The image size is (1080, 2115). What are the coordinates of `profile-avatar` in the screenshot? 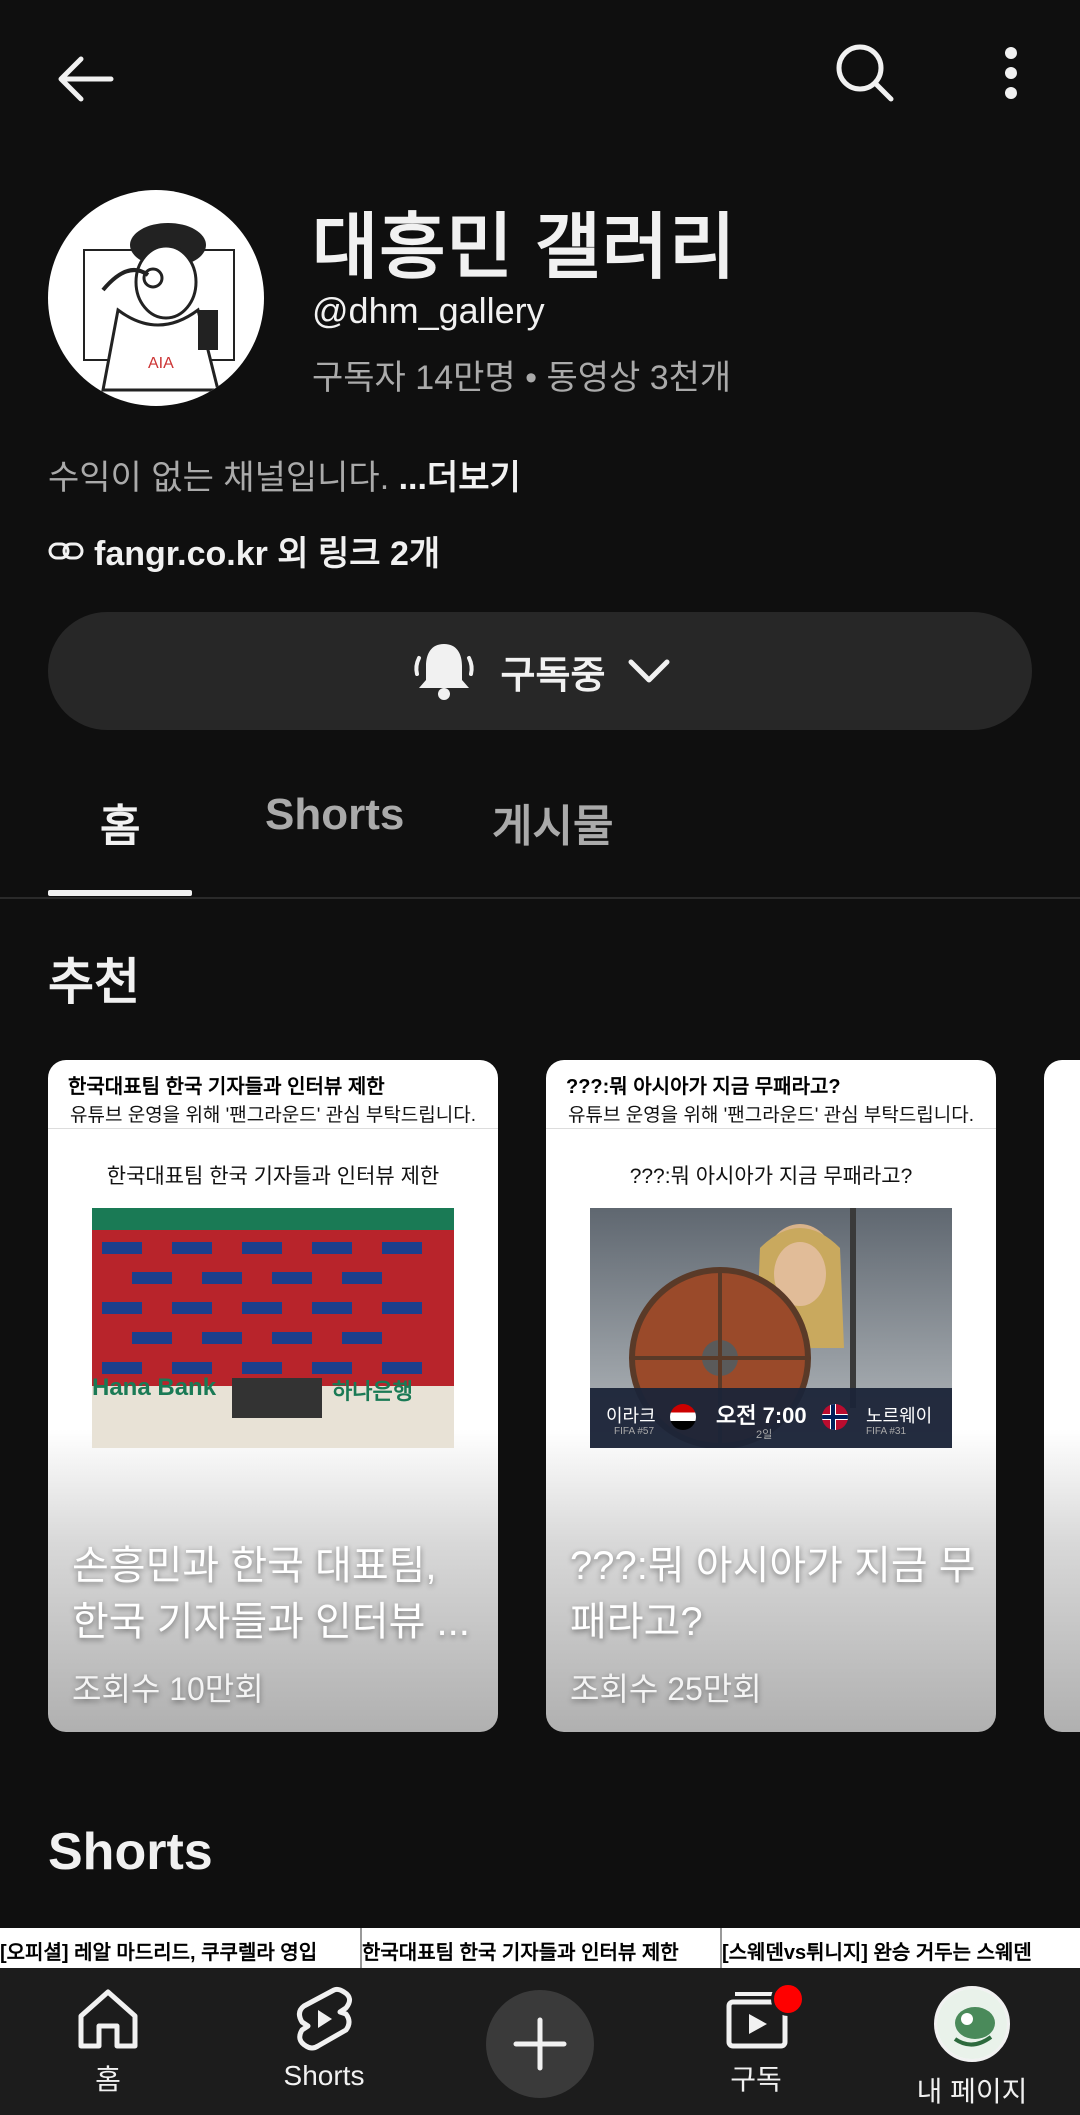 It's located at (972, 2024).